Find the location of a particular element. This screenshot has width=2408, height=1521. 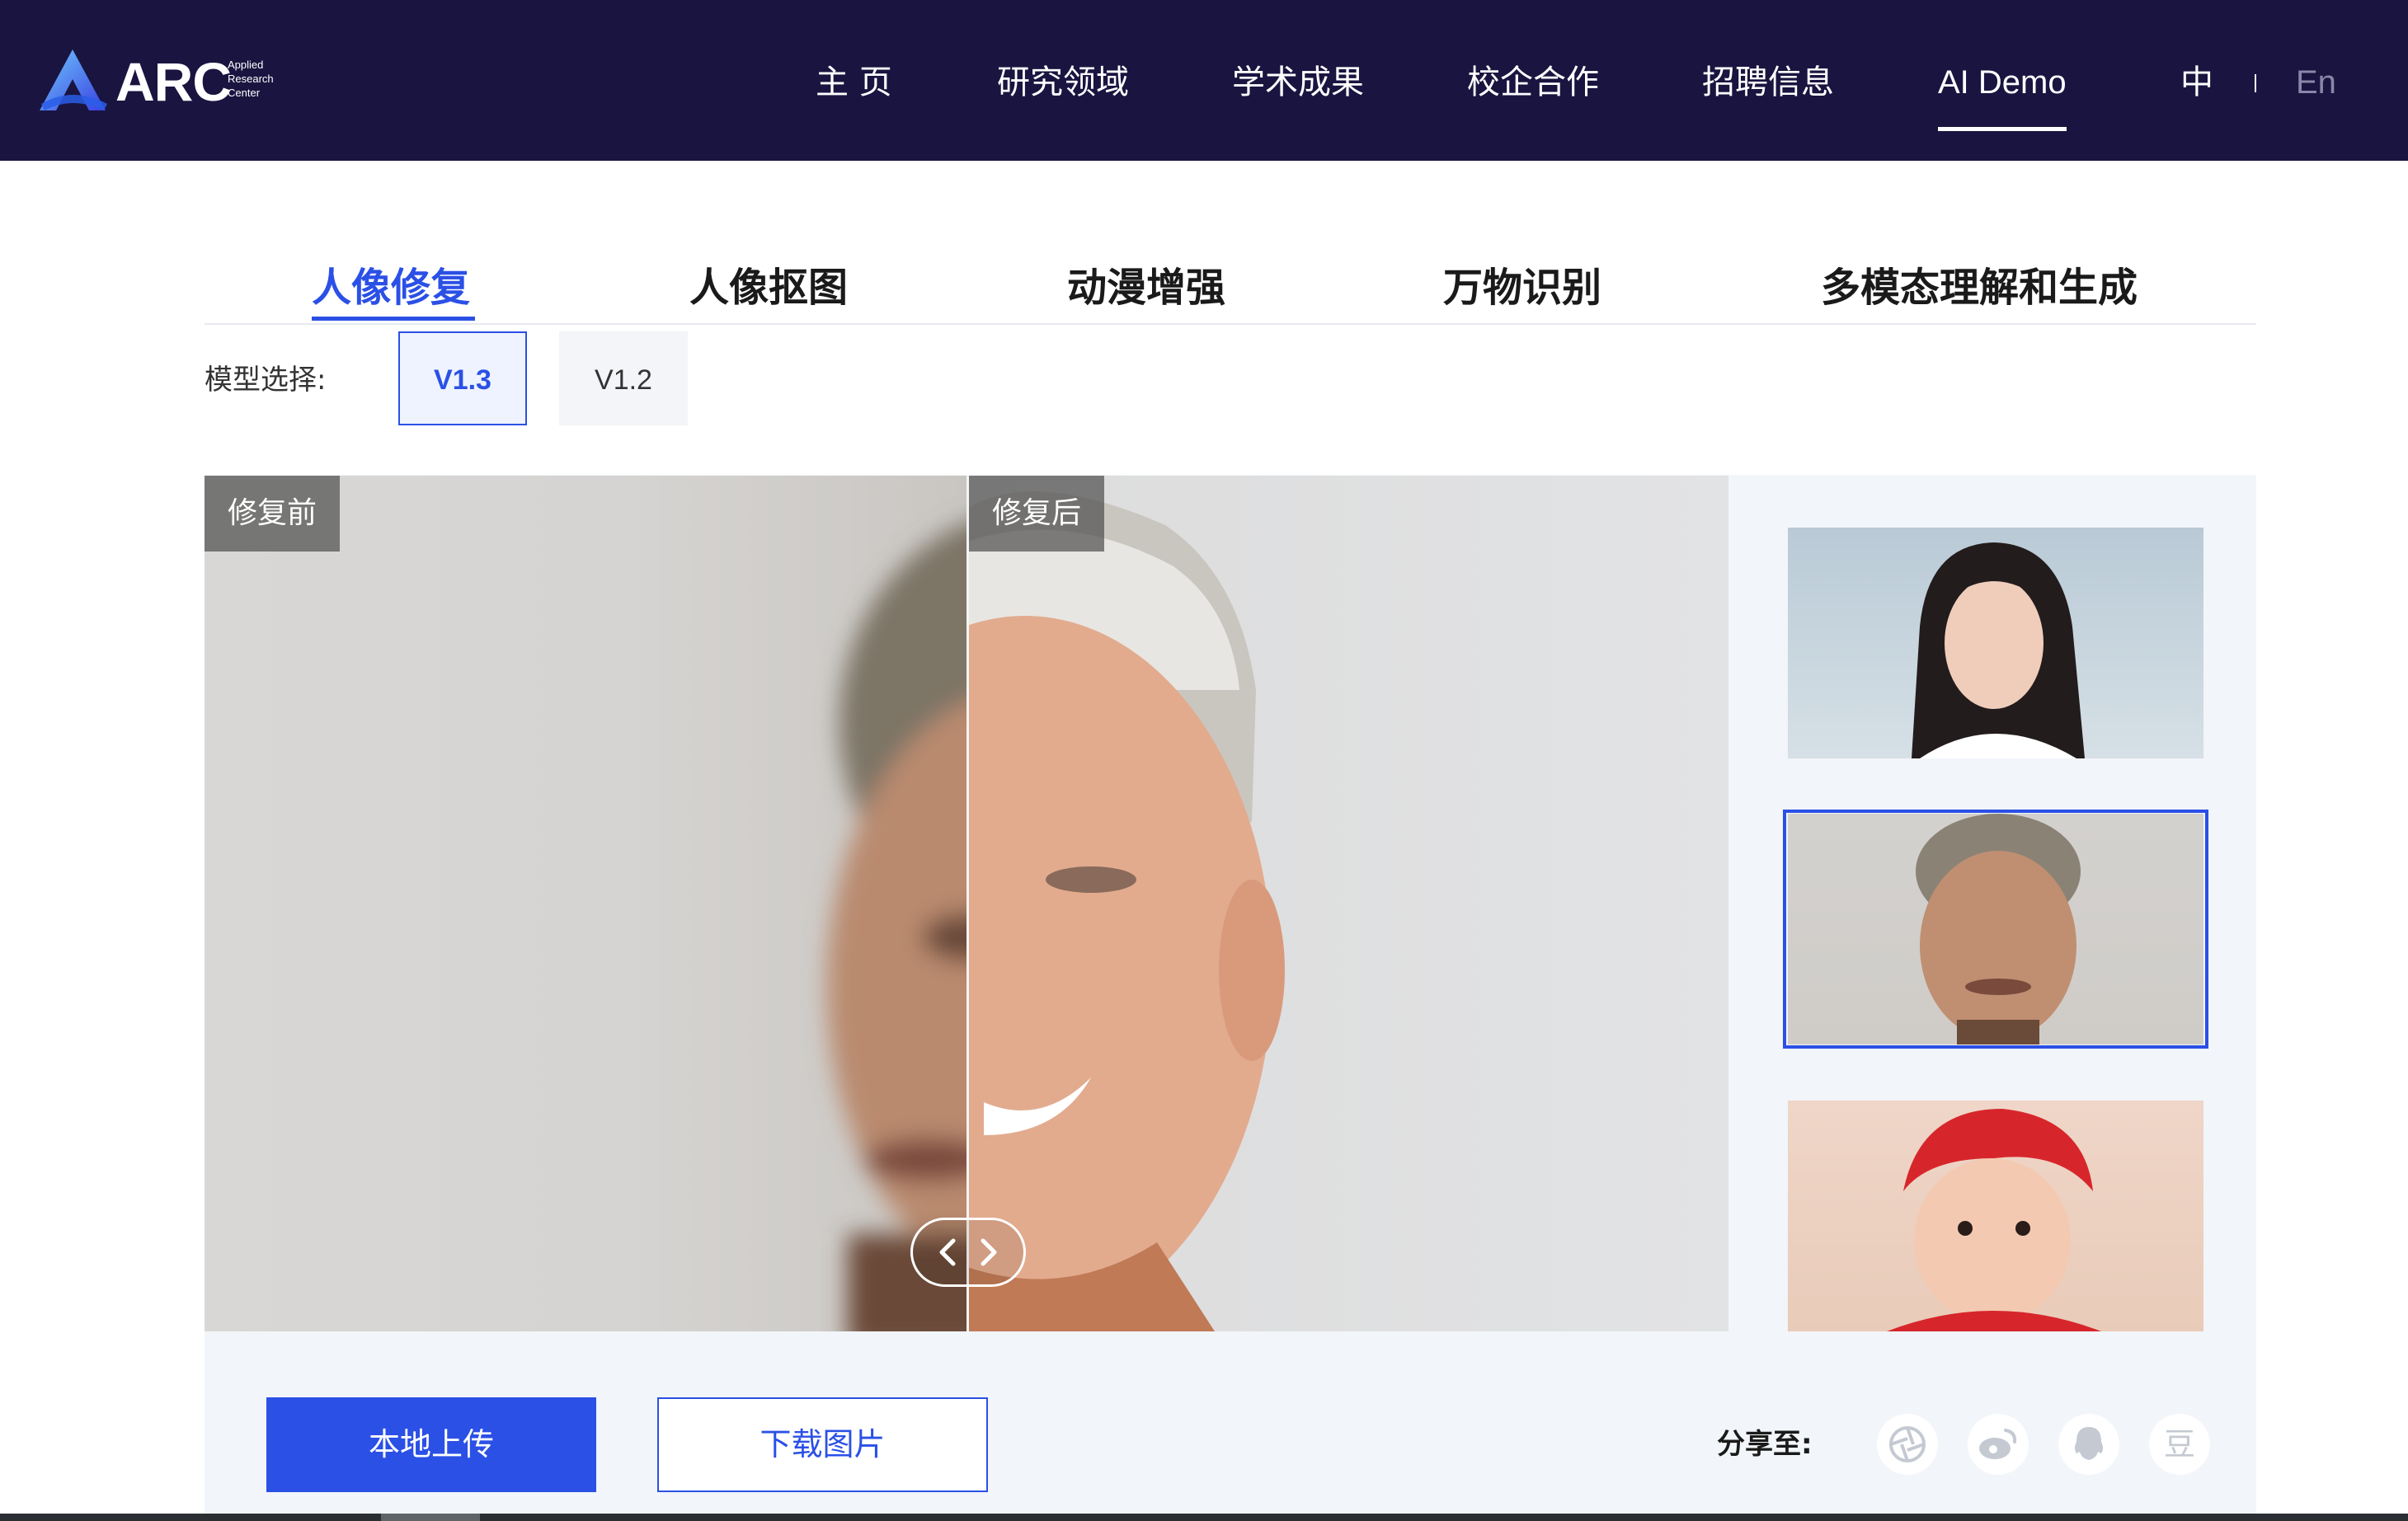

tab-portrait-restoration: 人像修复 is located at coordinates (391, 288).